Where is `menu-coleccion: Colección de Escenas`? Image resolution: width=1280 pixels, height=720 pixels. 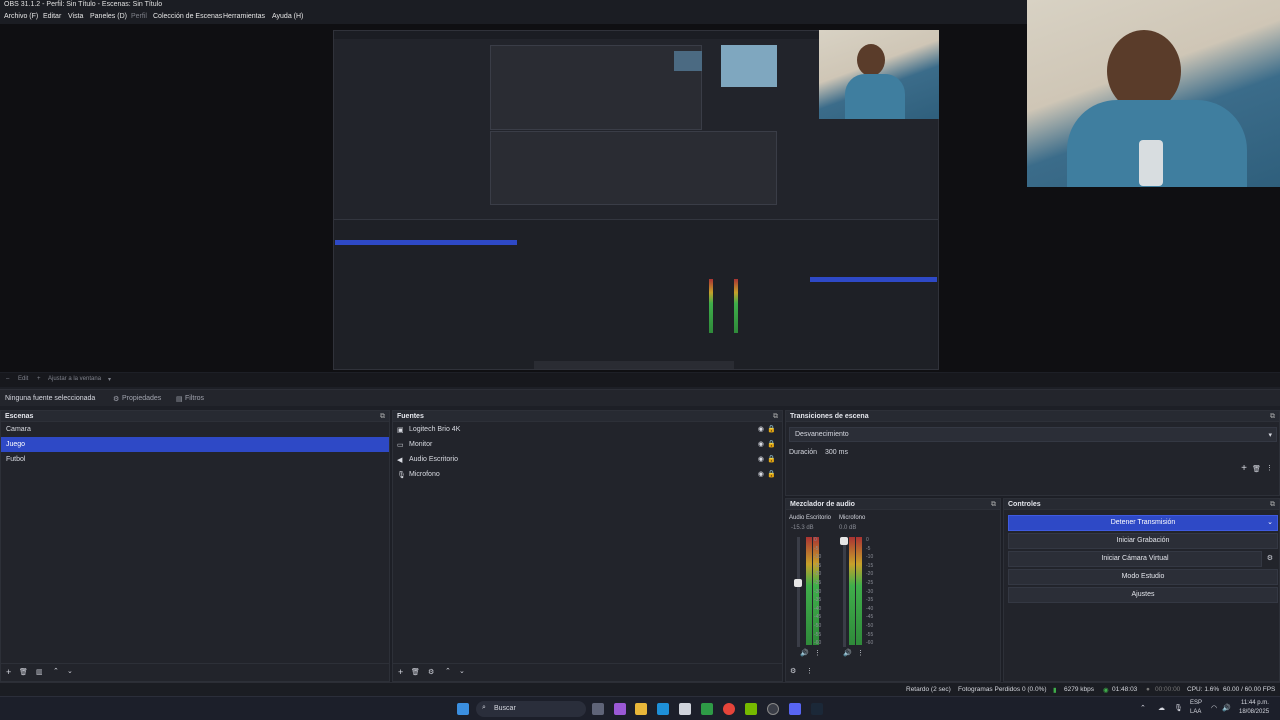 menu-coleccion: Colección de Escenas is located at coordinates (187, 16).